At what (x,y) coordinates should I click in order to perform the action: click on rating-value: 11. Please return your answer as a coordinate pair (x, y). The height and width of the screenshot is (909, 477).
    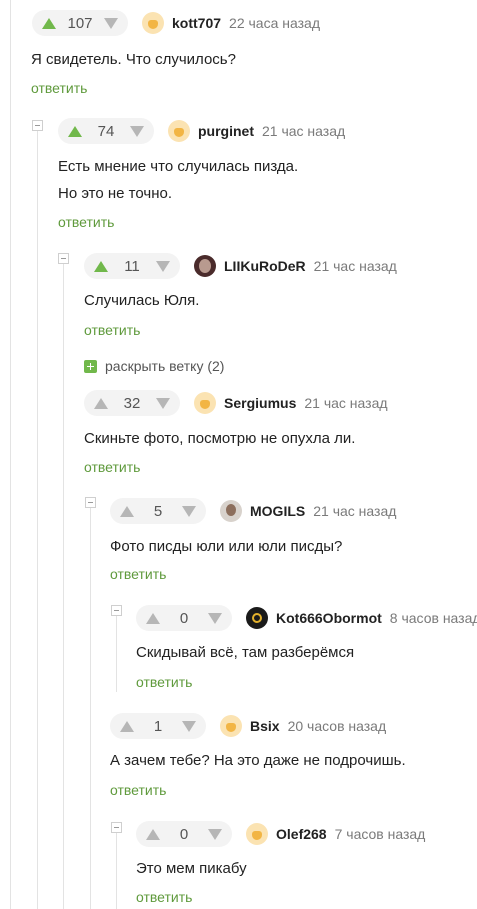
    Looking at the image, I should click on (132, 266).